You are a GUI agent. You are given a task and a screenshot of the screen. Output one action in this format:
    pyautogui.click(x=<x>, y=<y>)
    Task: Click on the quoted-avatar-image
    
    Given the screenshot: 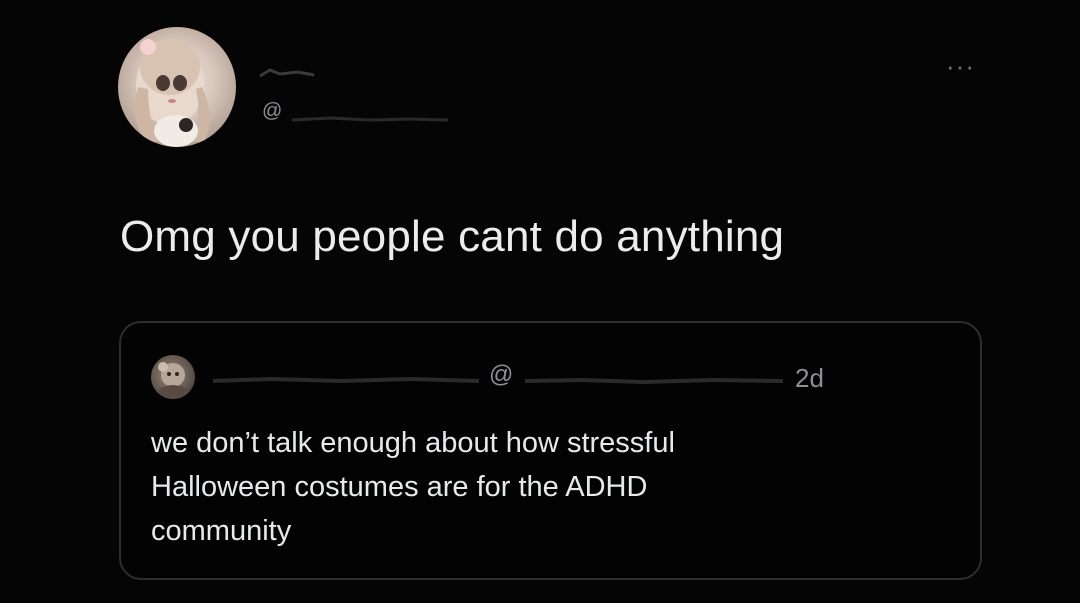 What is the action you would take?
    pyautogui.click(x=173, y=380)
    